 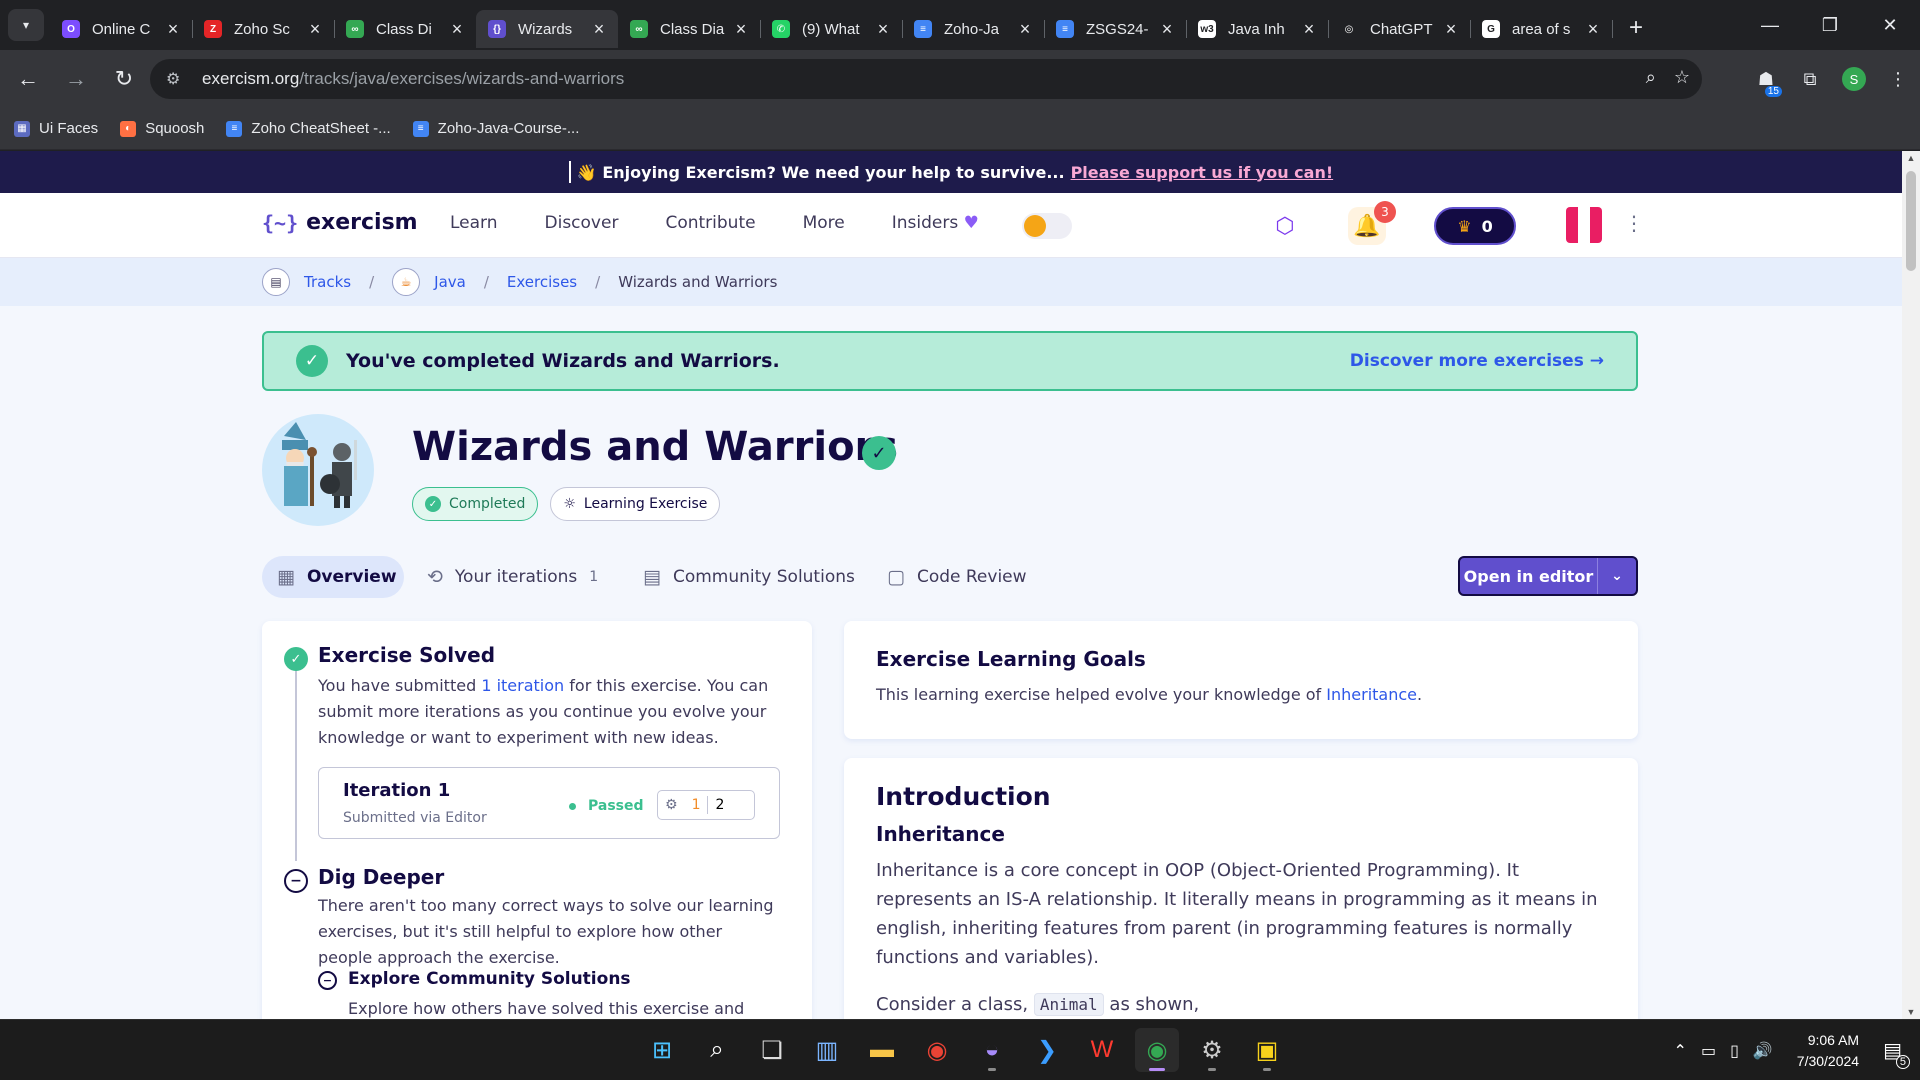 What do you see at coordinates (1371, 694) in the screenshot?
I see `inheritance-link: Inheritance` at bounding box center [1371, 694].